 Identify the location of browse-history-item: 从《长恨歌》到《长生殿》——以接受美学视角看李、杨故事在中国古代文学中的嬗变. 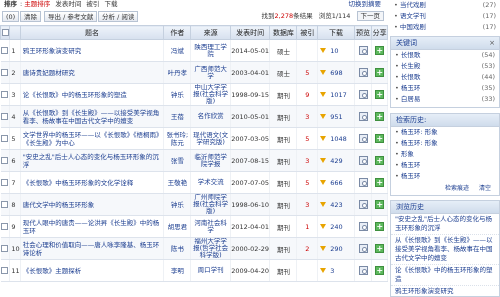
(445, 250).